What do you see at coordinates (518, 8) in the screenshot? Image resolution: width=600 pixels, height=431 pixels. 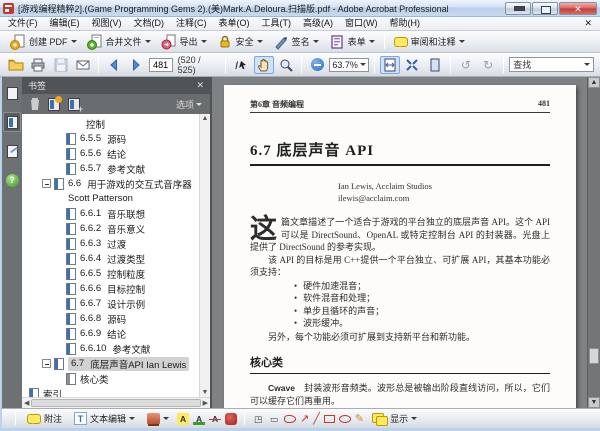 I see `minimize-button` at bounding box center [518, 8].